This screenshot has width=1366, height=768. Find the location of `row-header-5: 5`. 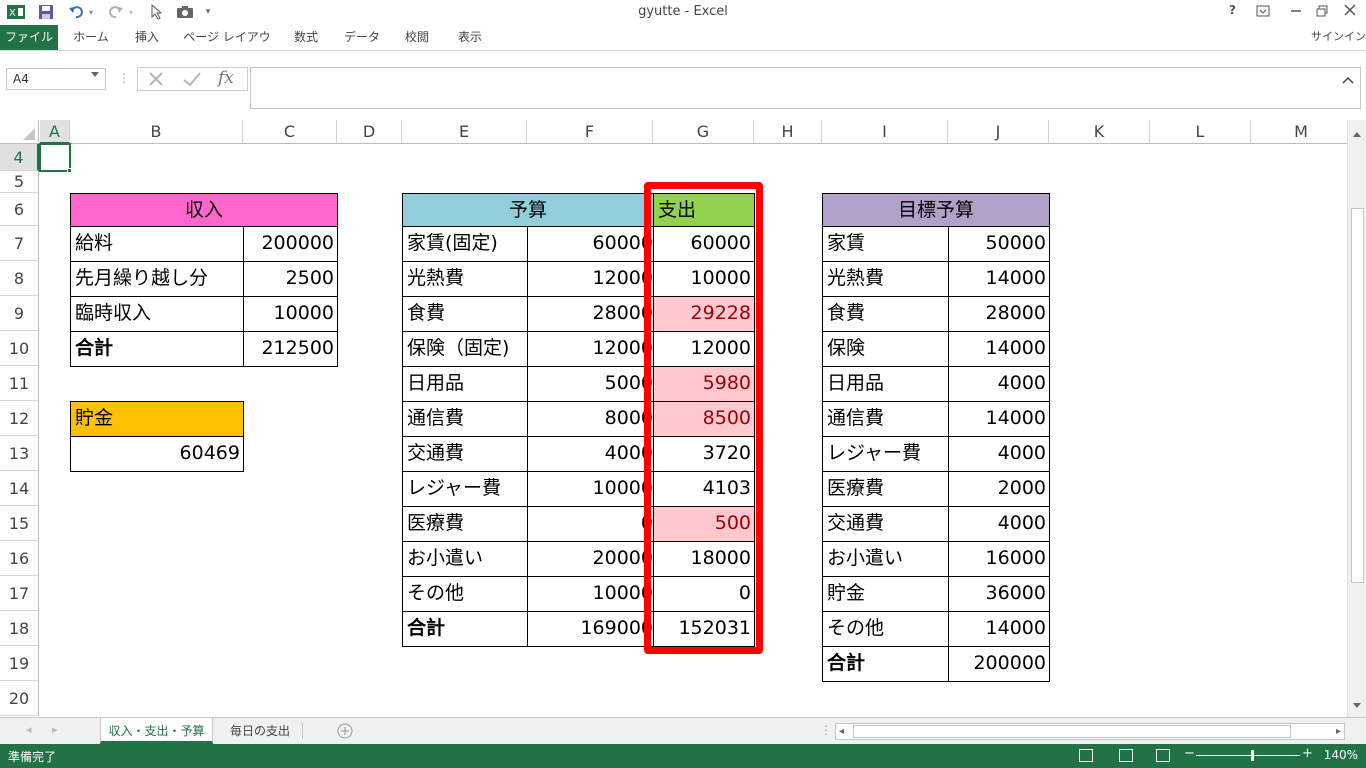

row-header-5: 5 is located at coordinates (19, 182).